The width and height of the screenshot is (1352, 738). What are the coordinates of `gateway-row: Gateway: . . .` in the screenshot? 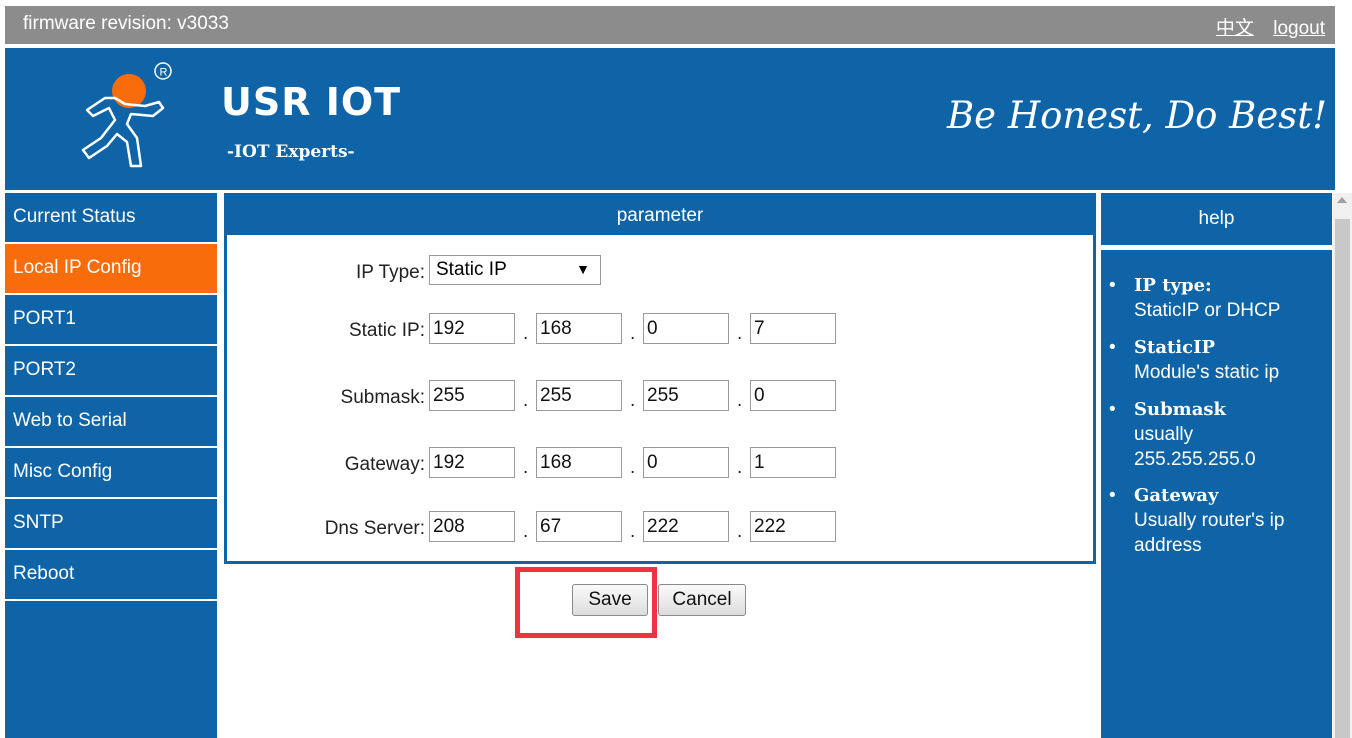 It's located at (660, 465).